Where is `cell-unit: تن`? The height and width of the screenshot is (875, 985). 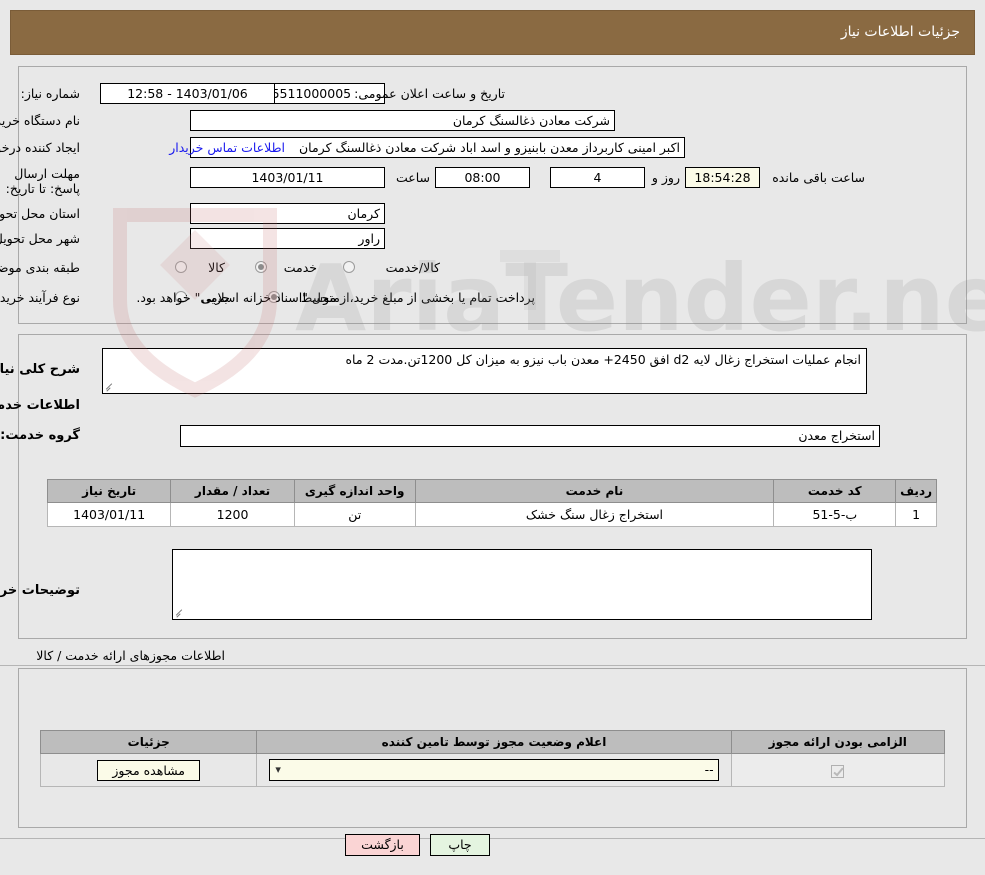
cell-unit: تن is located at coordinates (354, 514).